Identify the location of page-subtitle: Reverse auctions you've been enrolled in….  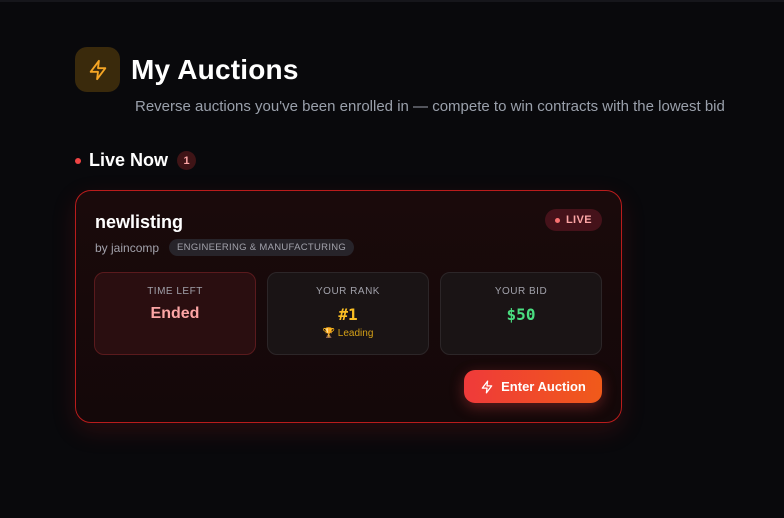
(430, 106).